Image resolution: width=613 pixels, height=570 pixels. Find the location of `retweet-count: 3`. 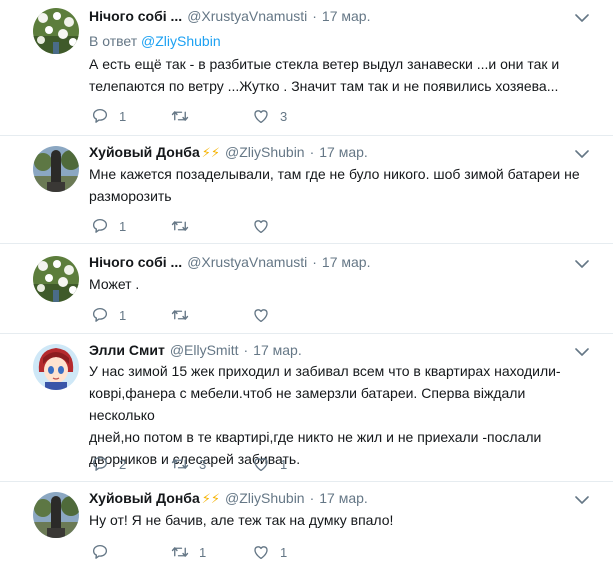

retweet-count: 3 is located at coordinates (203, 464).